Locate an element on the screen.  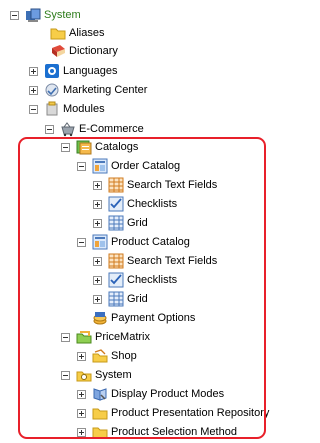
tree-label: Modules is located at coordinates (84, 109).